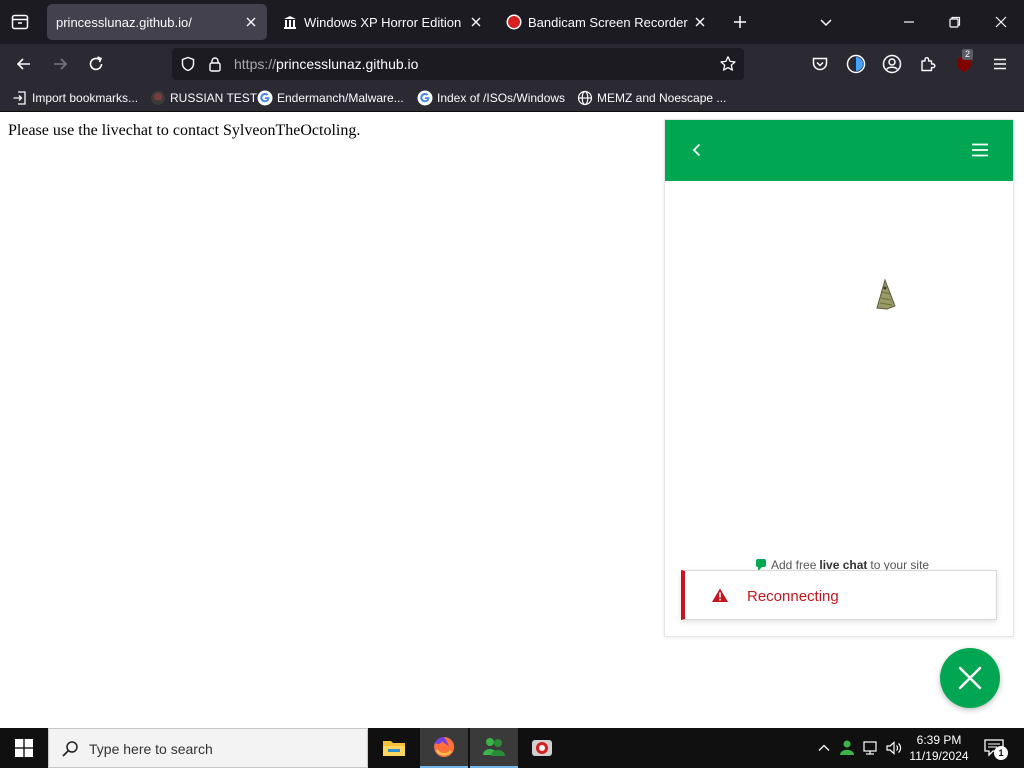  Describe the element at coordinates (124, 22) in the screenshot. I see `tab-title: princesslunaz.github.io/` at that location.